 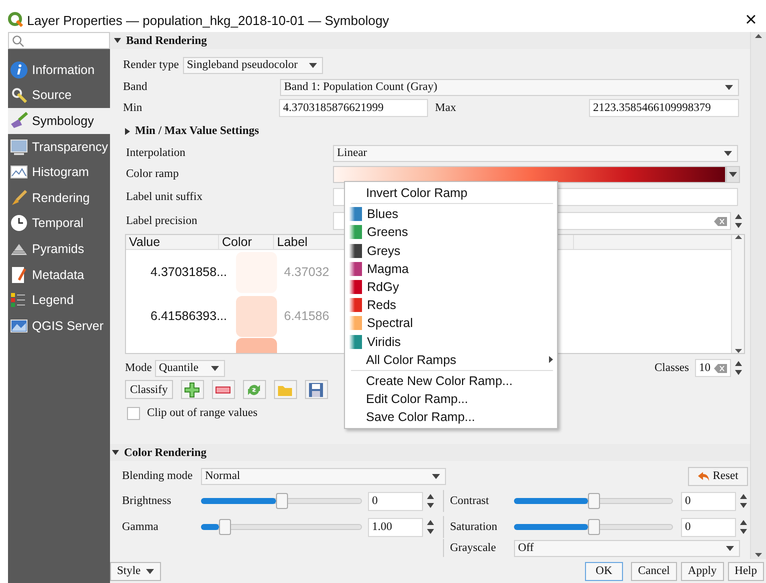 I want to click on field-label: Saturation, so click(x=474, y=527).